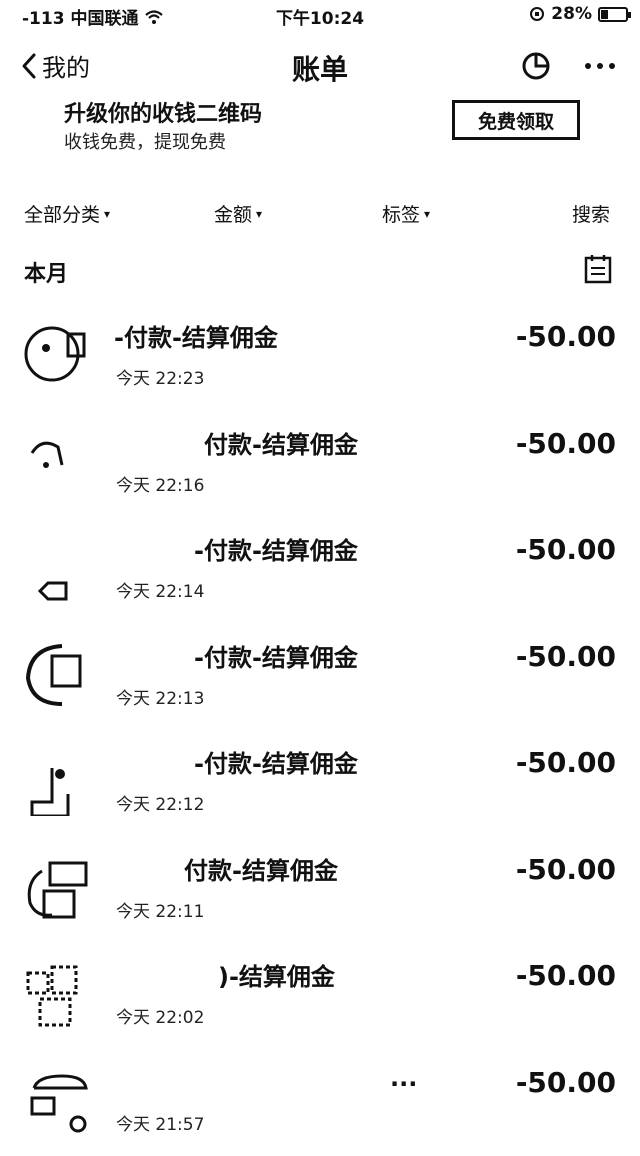 Image resolution: width=640 pixels, height=1156 pixels. What do you see at coordinates (536, 66) in the screenshot?
I see `pie-chart-icon` at bounding box center [536, 66].